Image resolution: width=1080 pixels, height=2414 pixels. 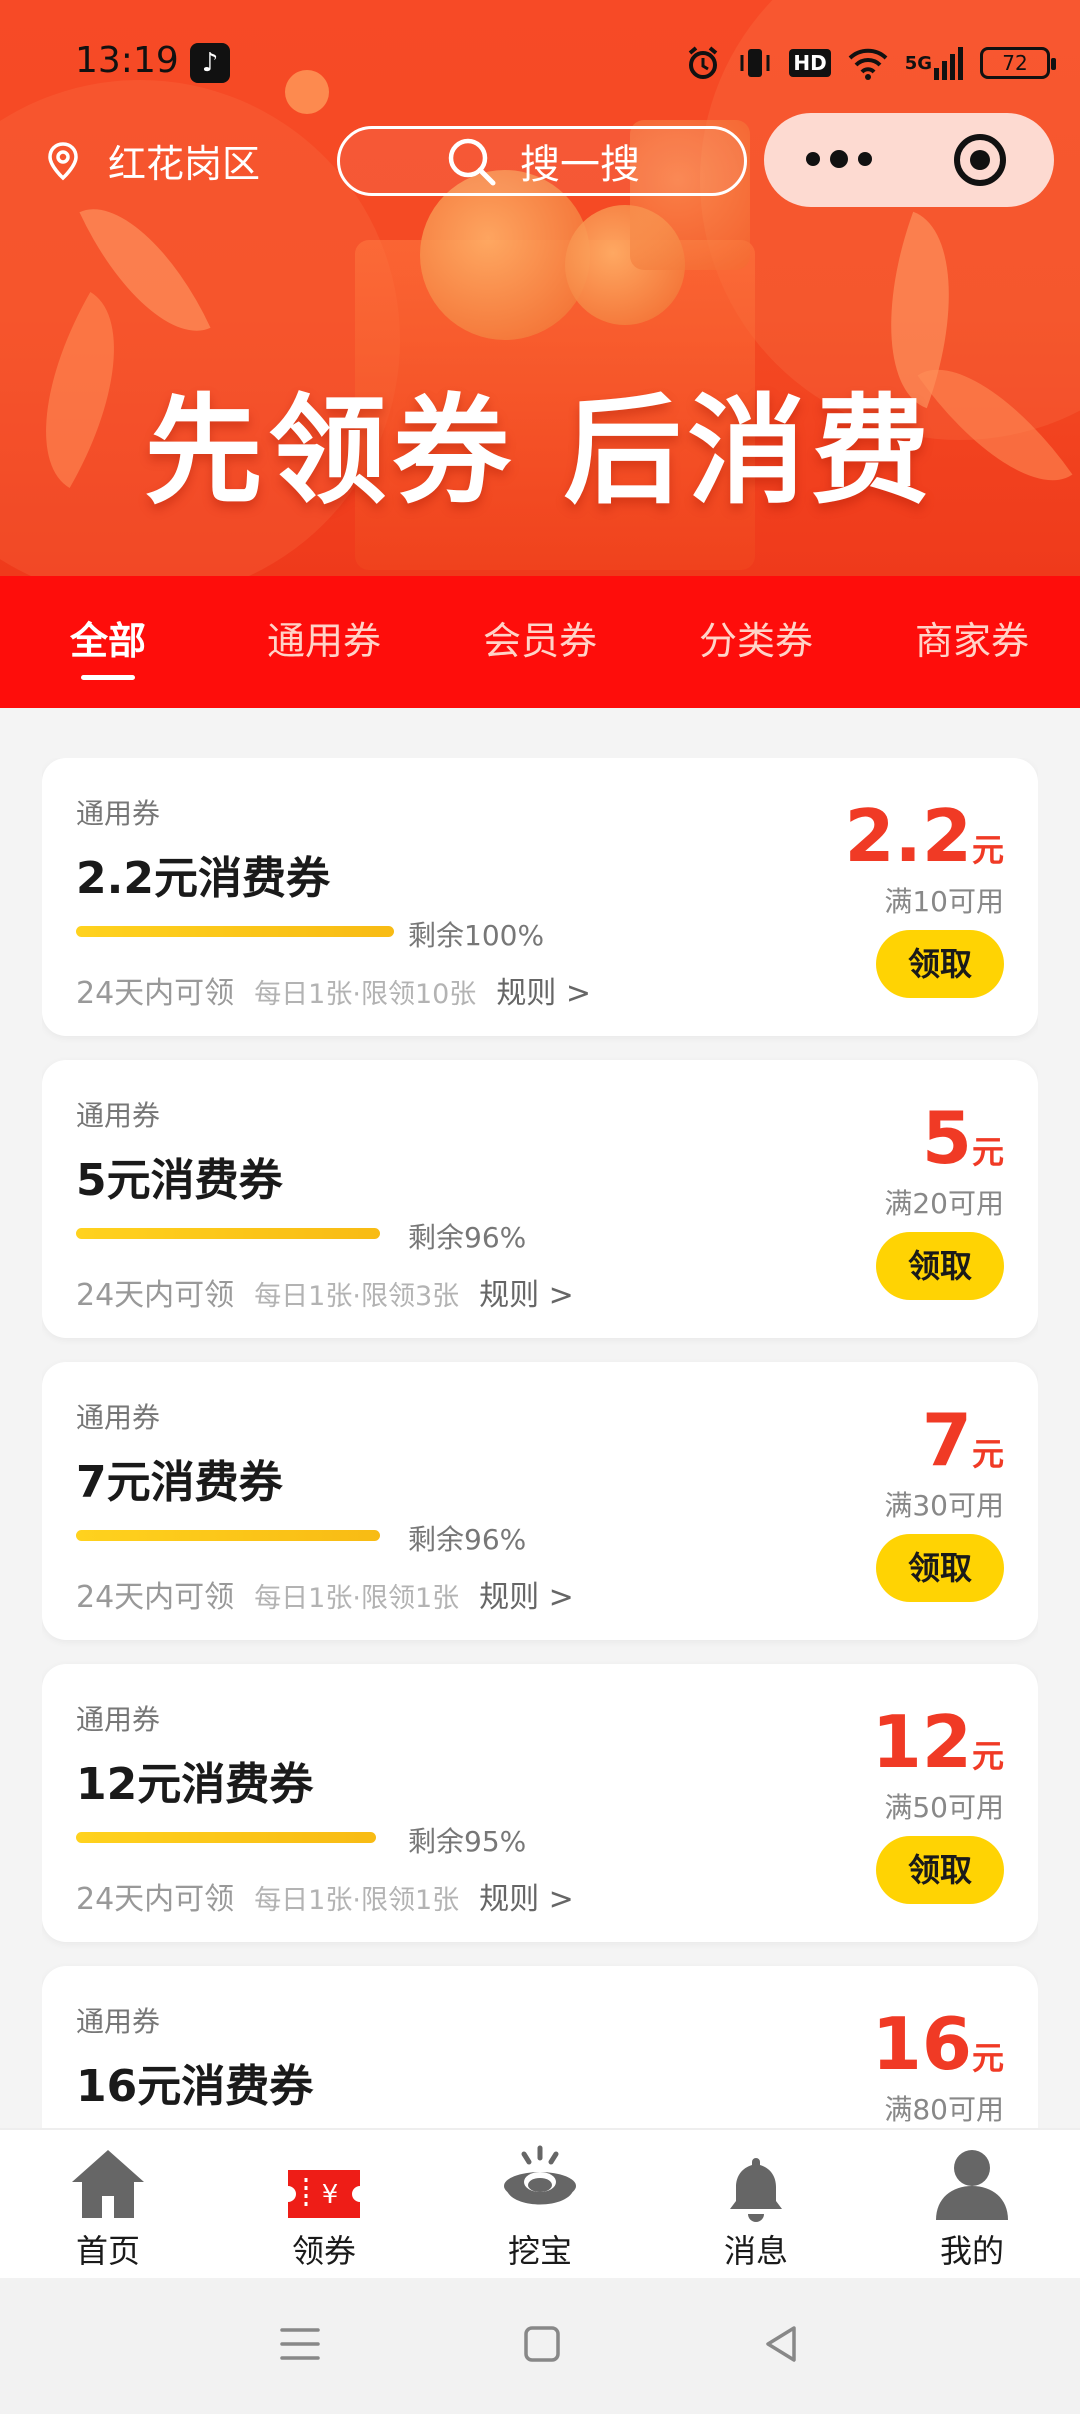 What do you see at coordinates (934, 63) in the screenshot?
I see `cellular-5g-icon: 5G` at bounding box center [934, 63].